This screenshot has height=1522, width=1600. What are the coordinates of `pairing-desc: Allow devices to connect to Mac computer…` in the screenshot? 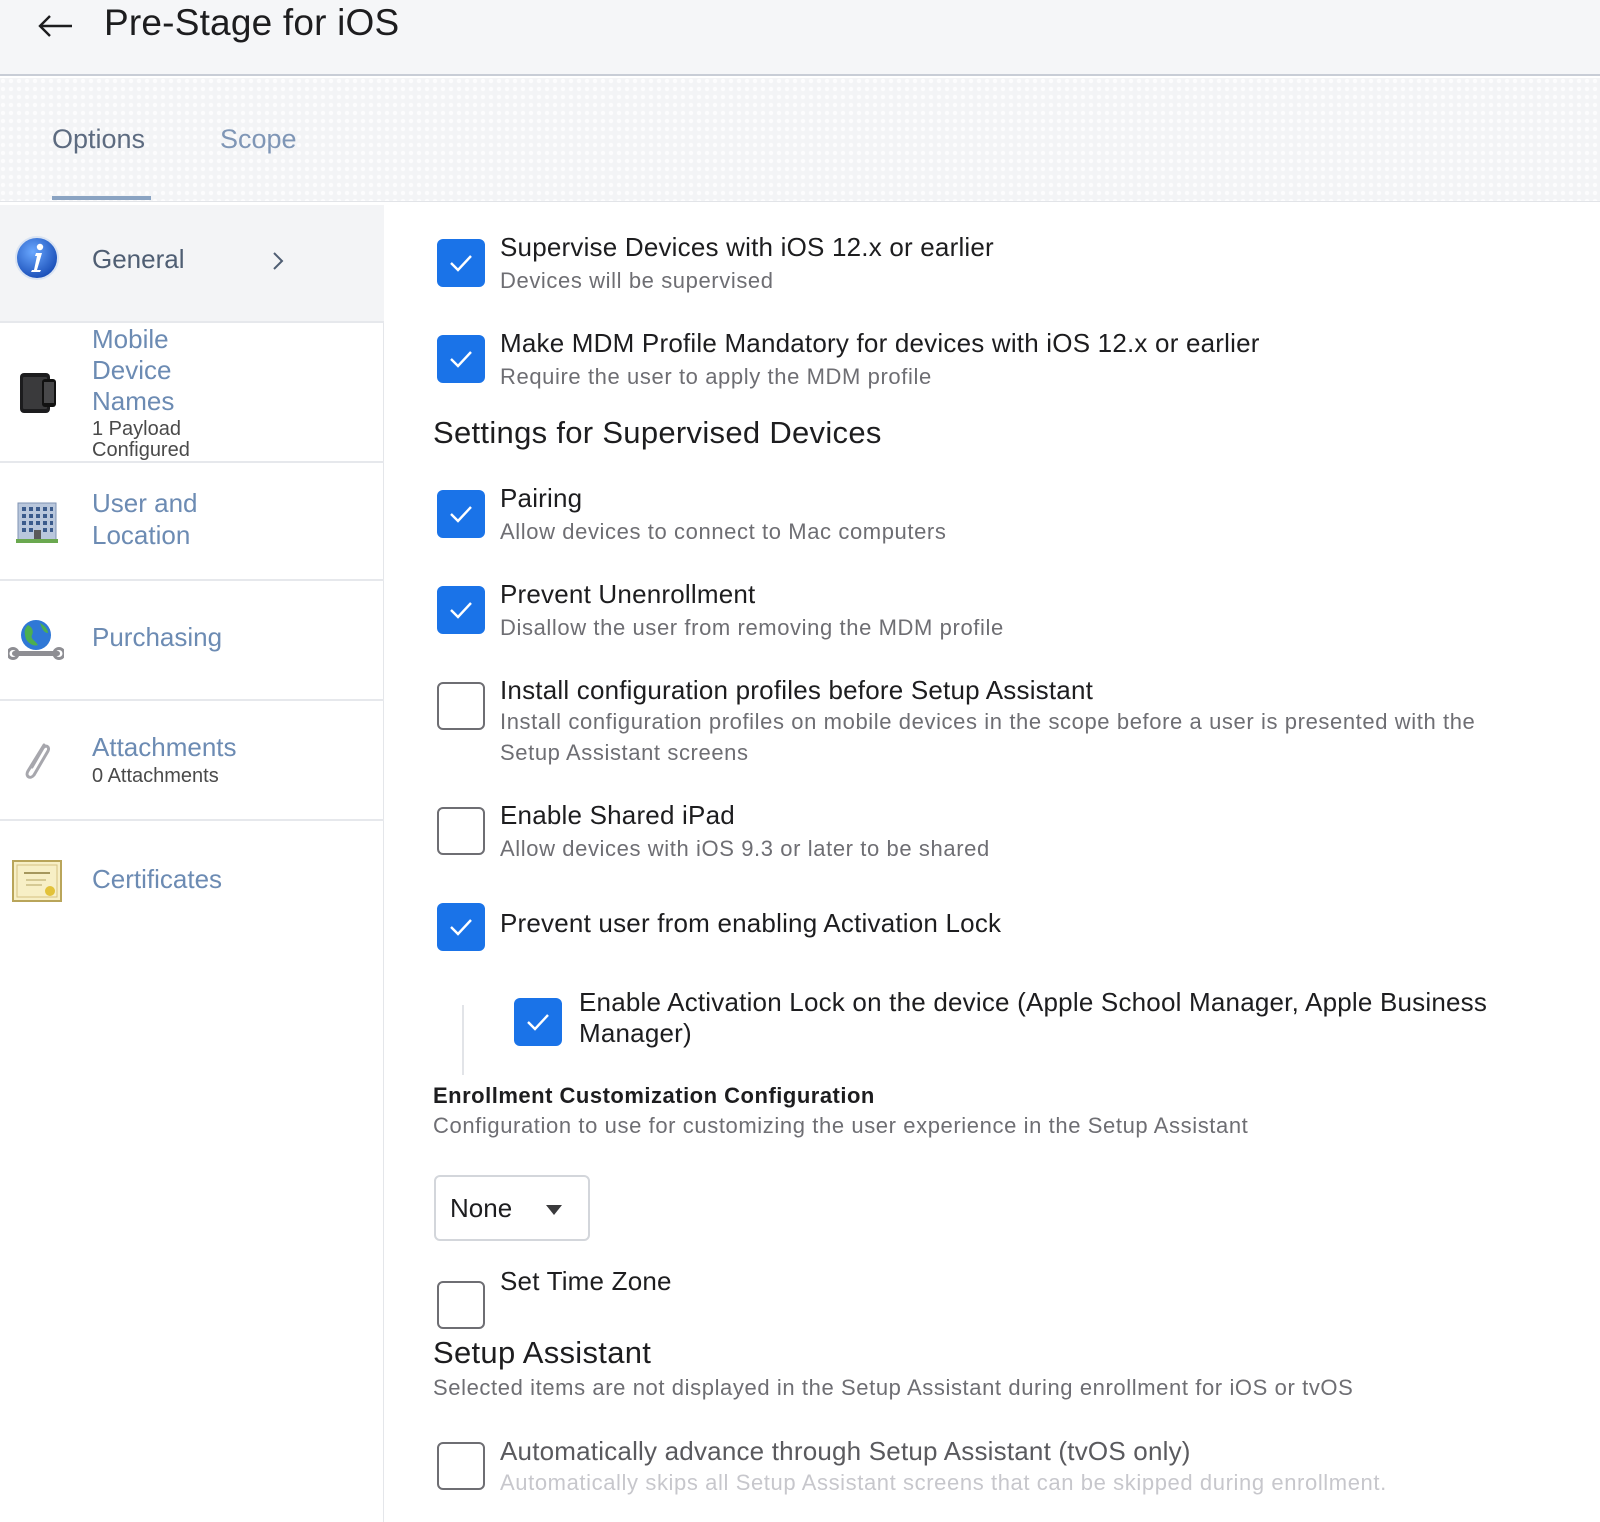 It's located at (723, 531).